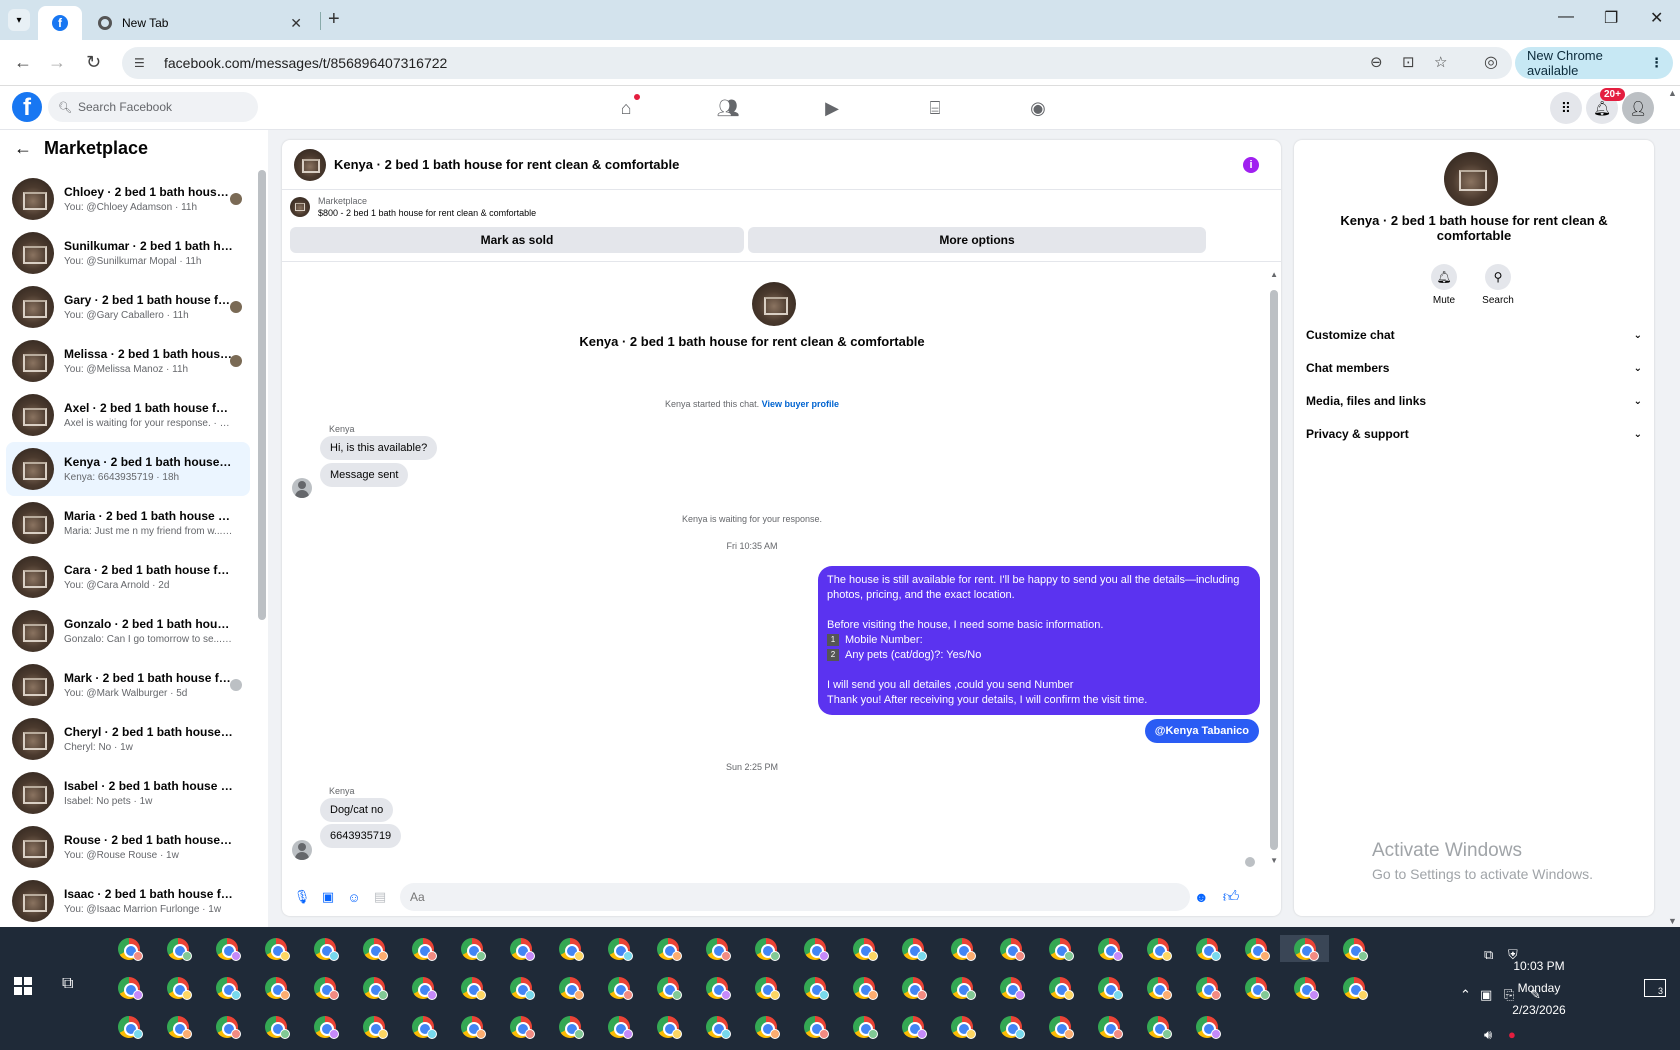 Image resolution: width=1680 pixels, height=1050 pixels. I want to click on url-text: facebook.com/messages/t/856896407316722, so click(305, 63).